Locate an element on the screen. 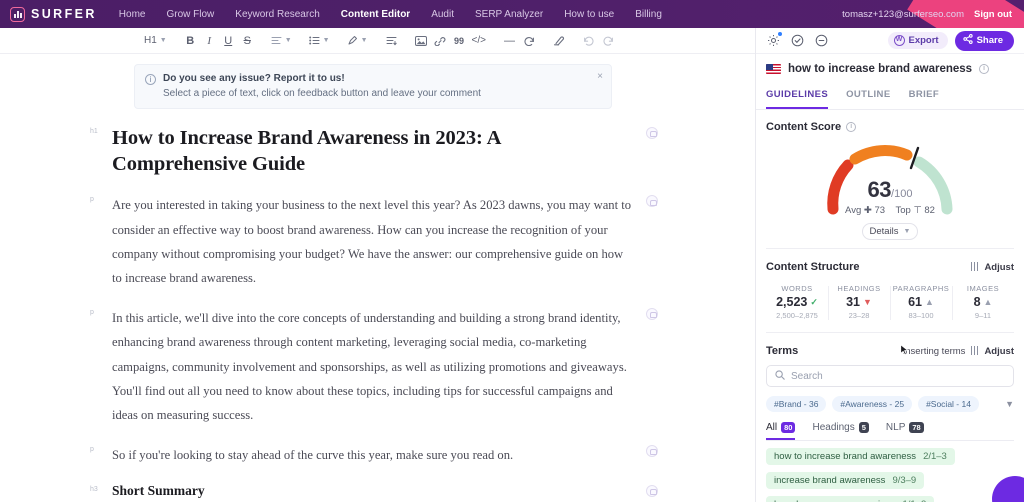 The image size is (1024, 502). score-value-wrap: 63/100 is located at coordinates (890, 190).